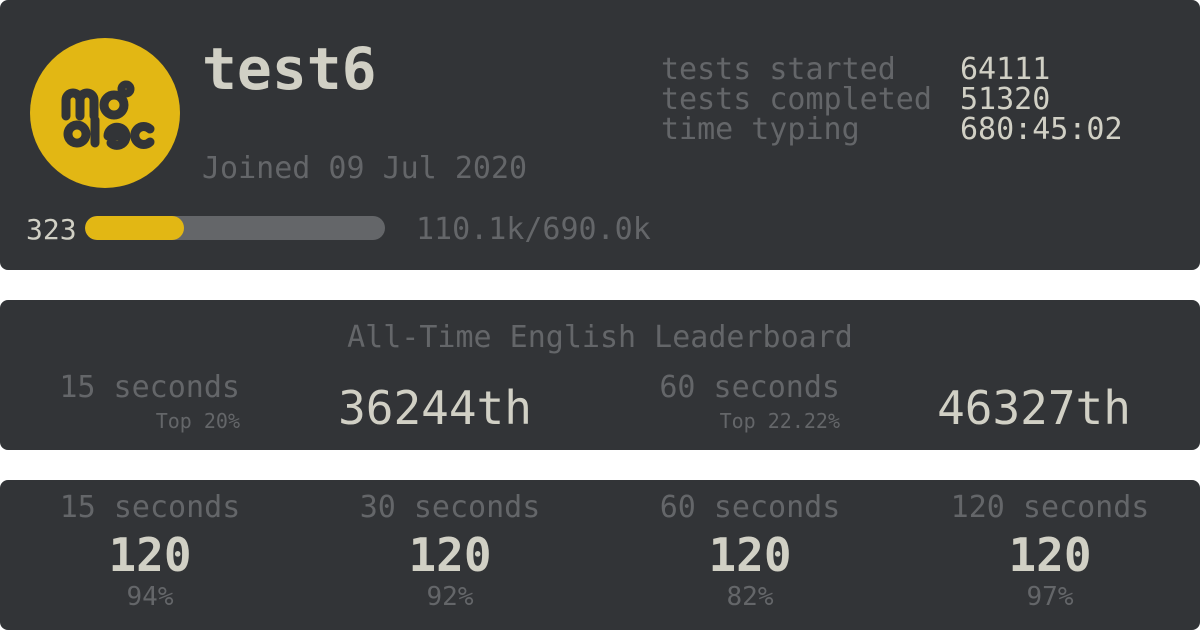 The image size is (1200, 630). Describe the element at coordinates (1034, 408) in the screenshot. I see `leaderboard-60s-rank: 46327th` at that location.